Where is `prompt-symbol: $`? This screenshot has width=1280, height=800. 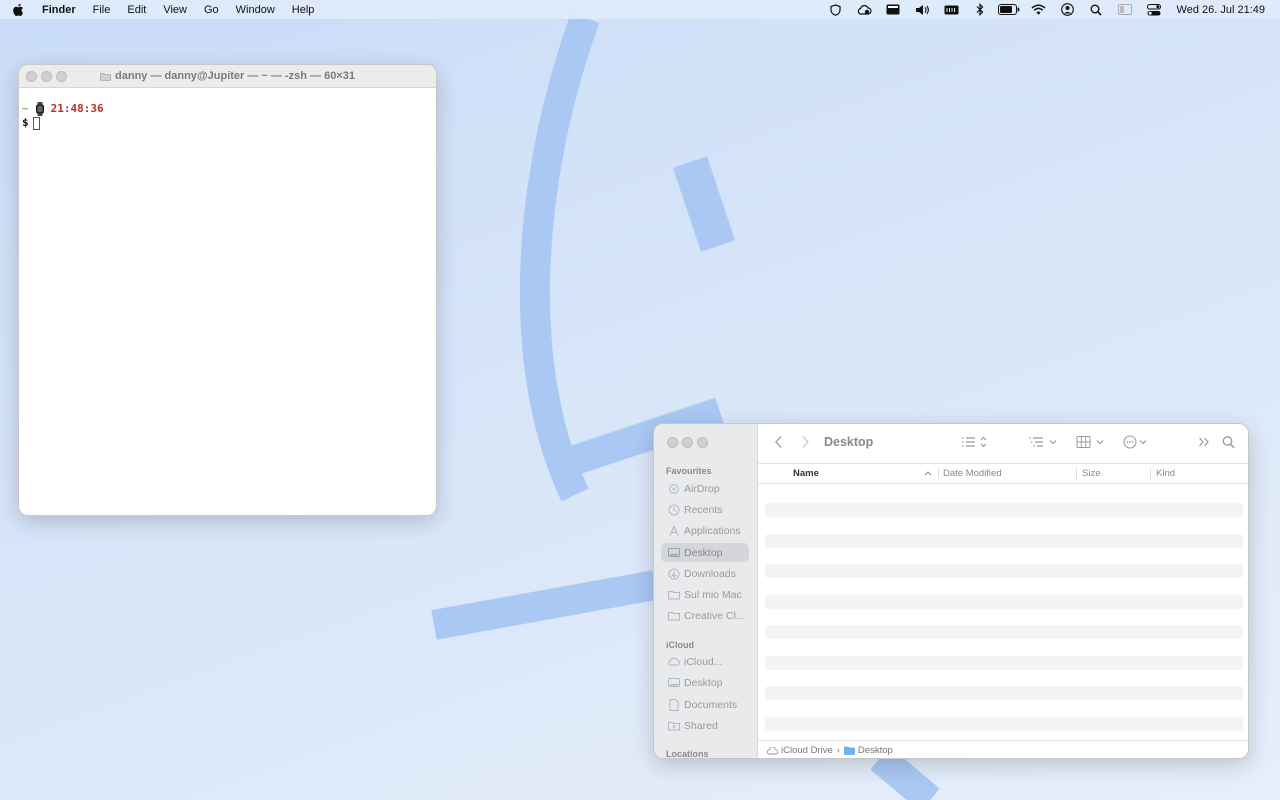 prompt-symbol: $ is located at coordinates (25, 122).